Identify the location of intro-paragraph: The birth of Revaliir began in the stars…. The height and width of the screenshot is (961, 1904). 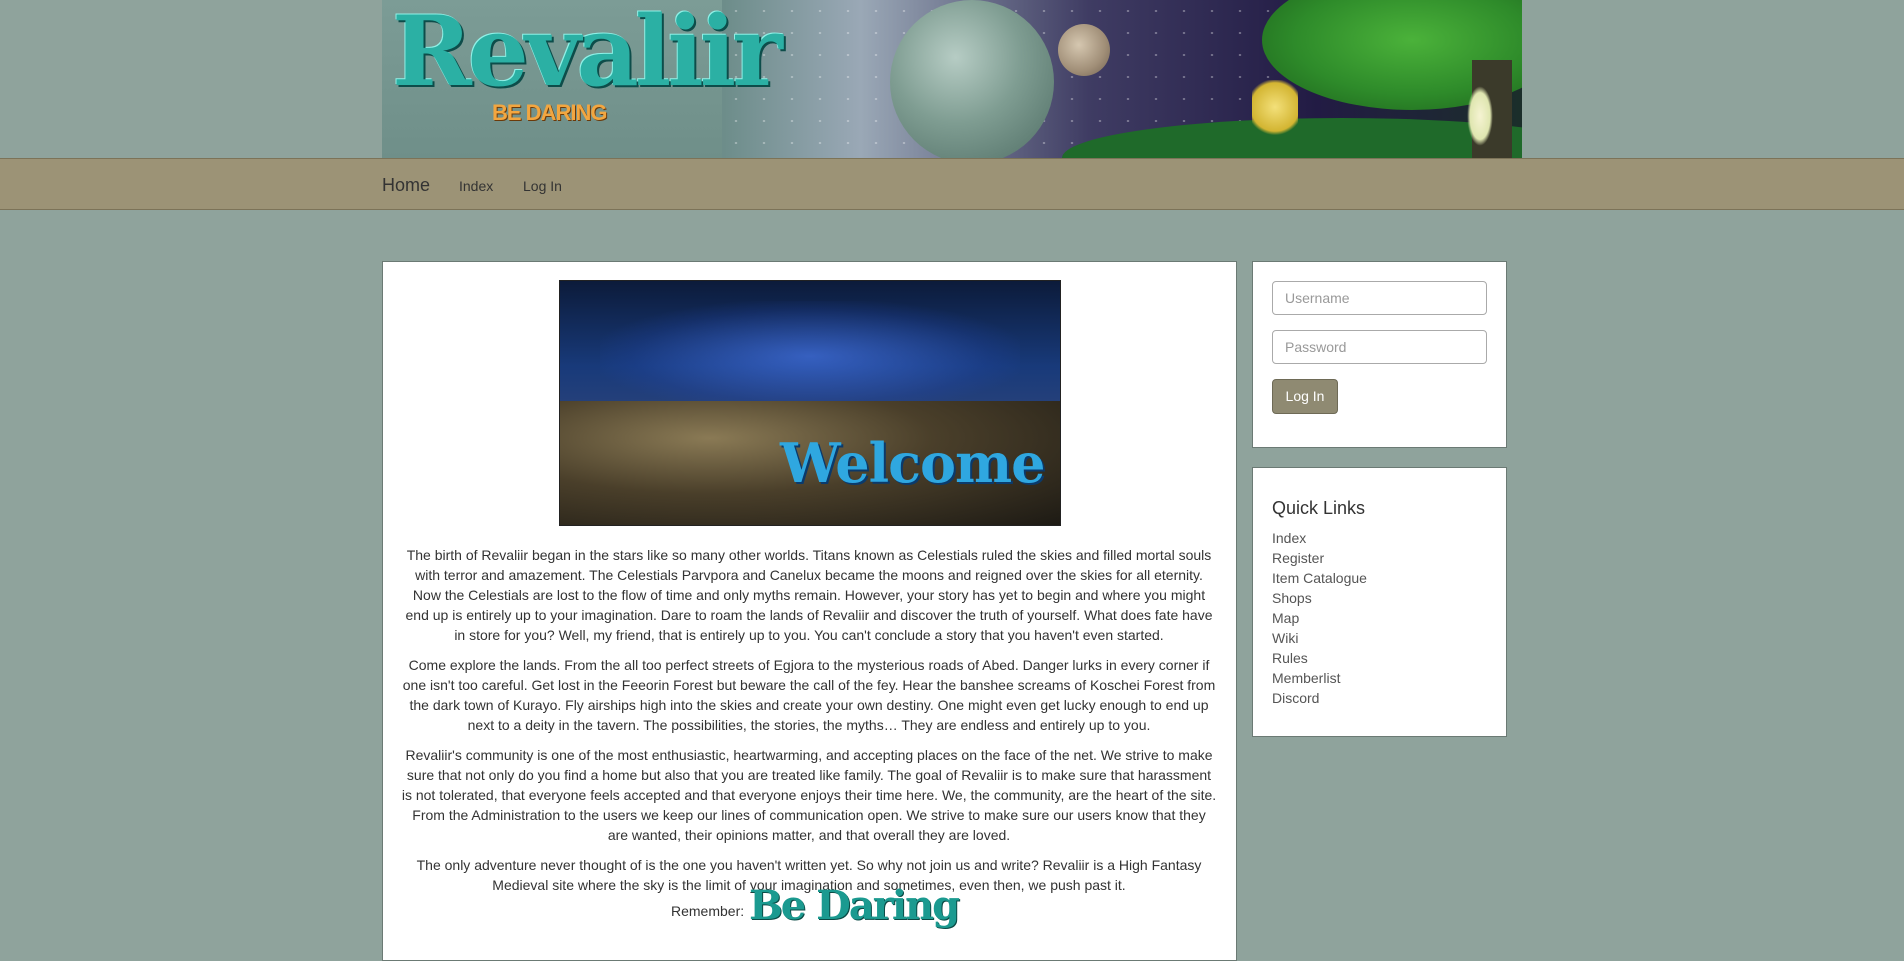
(809, 595).